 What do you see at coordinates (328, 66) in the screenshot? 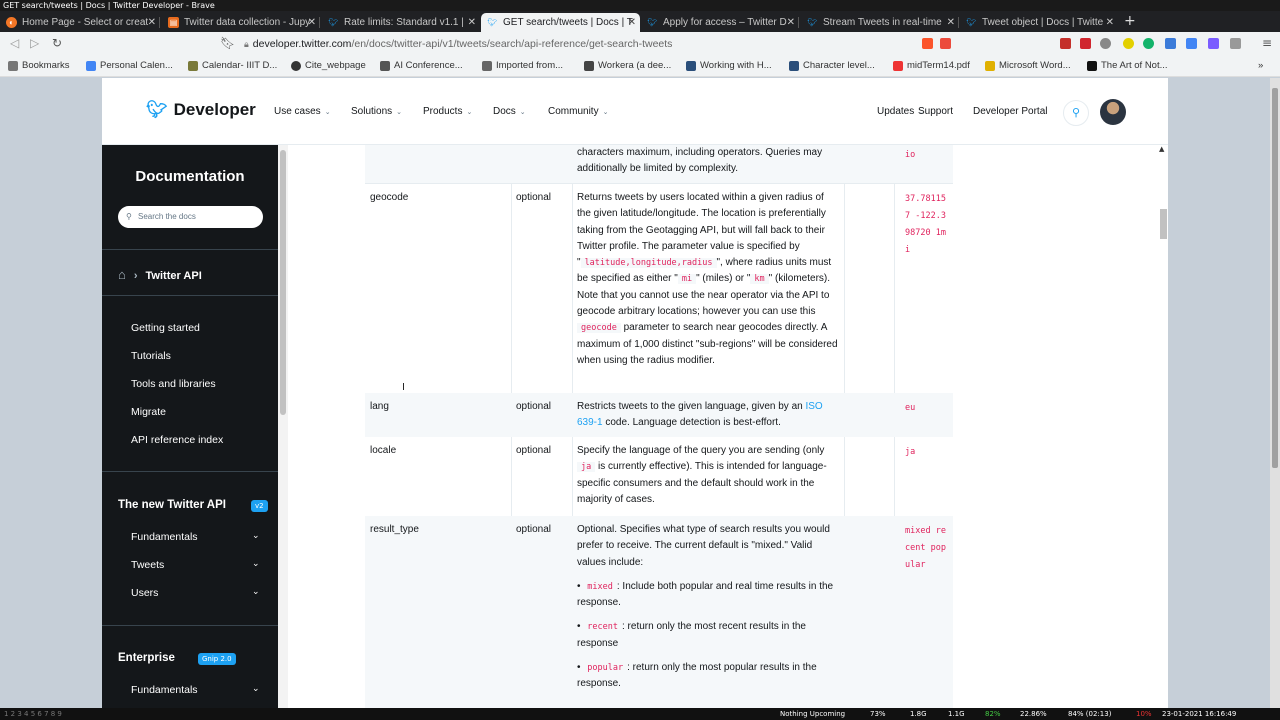
I see `bookmark-item: Cite_webpage` at bounding box center [328, 66].